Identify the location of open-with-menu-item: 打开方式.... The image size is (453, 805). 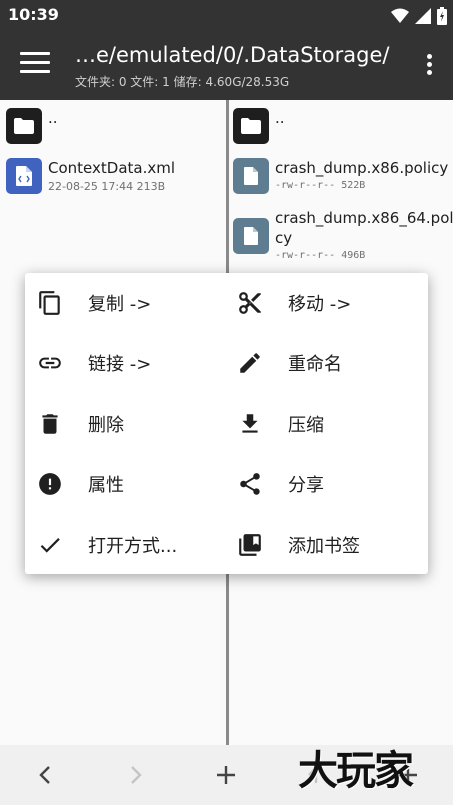
(107, 545).